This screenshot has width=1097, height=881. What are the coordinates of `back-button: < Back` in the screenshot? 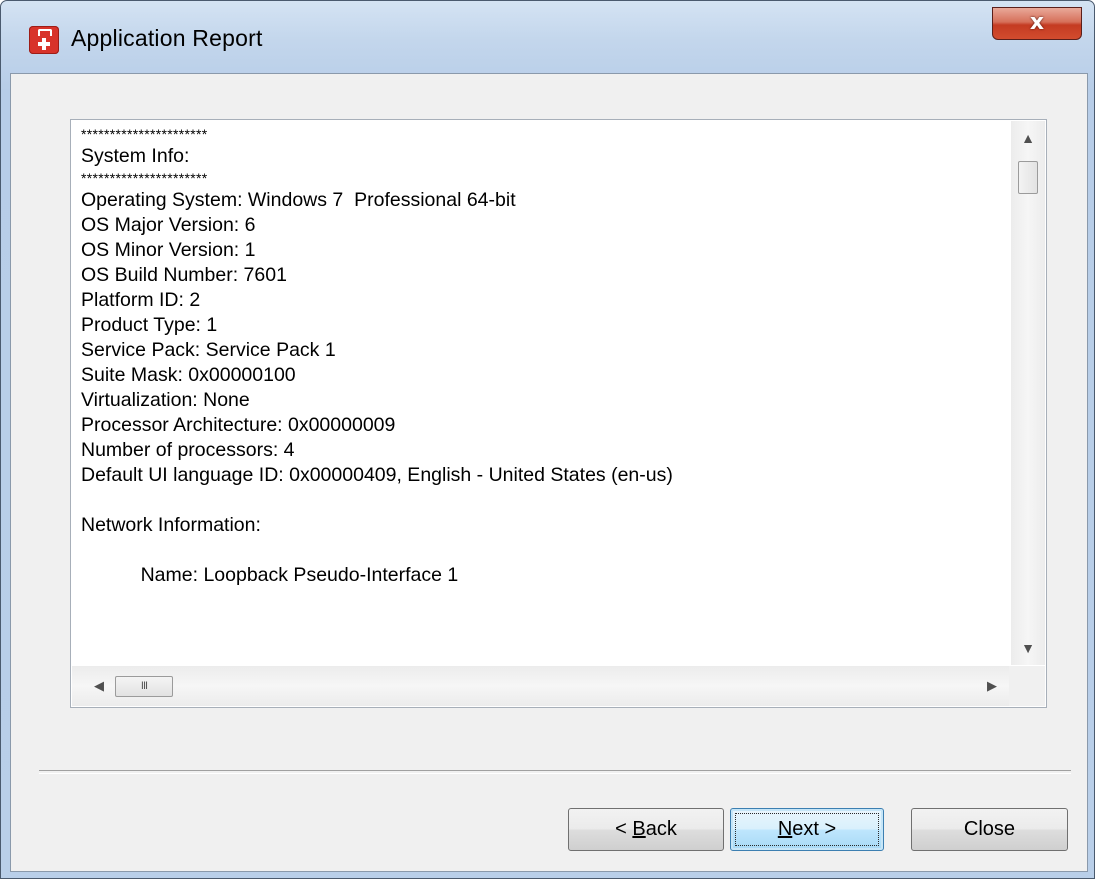 It's located at (646, 829).